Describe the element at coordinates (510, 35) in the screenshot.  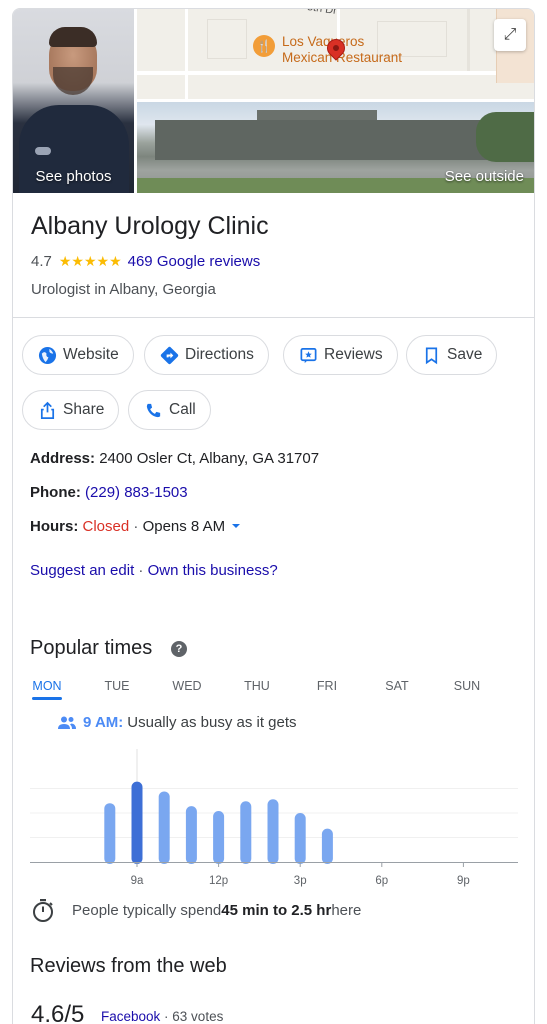
I see `expand-map-icon: ⤢` at that location.